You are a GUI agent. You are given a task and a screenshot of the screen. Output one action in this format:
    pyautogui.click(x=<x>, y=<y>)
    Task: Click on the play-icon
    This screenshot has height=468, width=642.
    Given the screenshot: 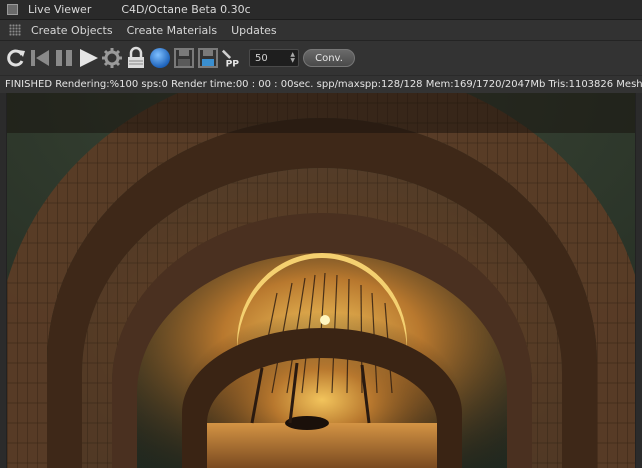 What is the action you would take?
    pyautogui.click(x=88, y=58)
    